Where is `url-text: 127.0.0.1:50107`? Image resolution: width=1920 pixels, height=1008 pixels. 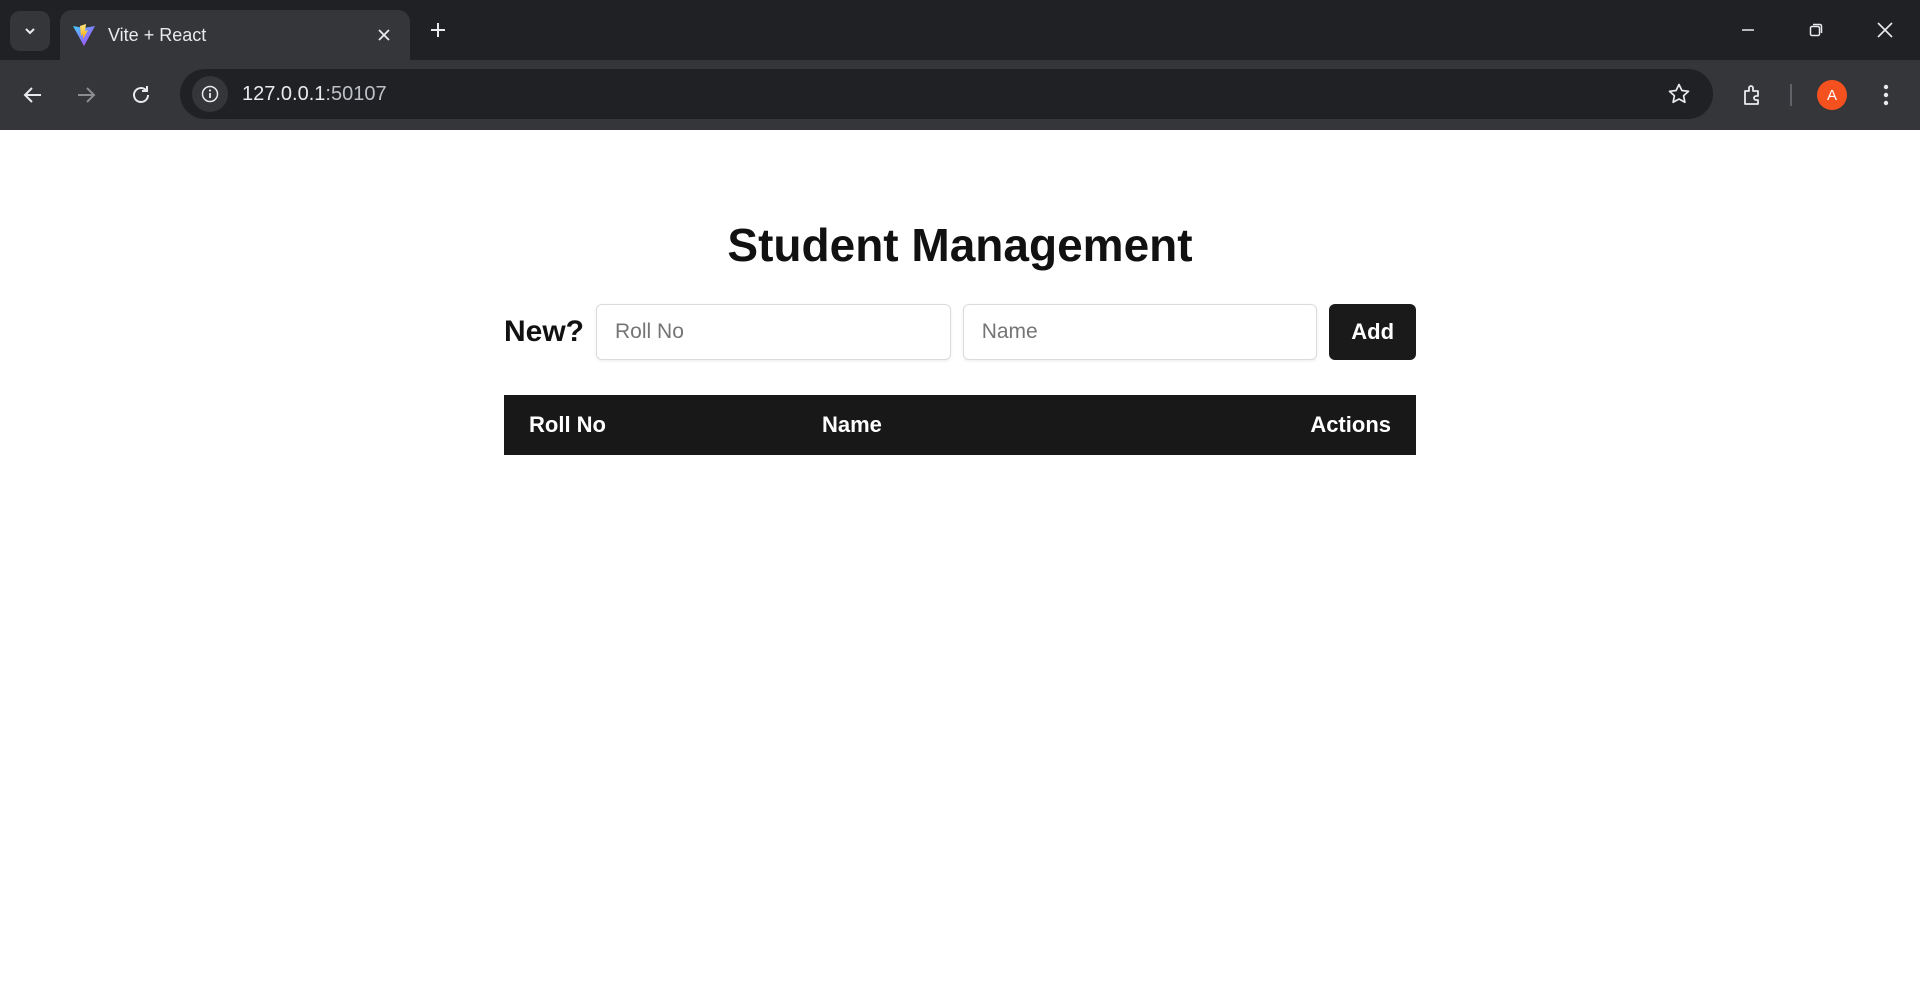
url-text: 127.0.0.1:50107 is located at coordinates (314, 94).